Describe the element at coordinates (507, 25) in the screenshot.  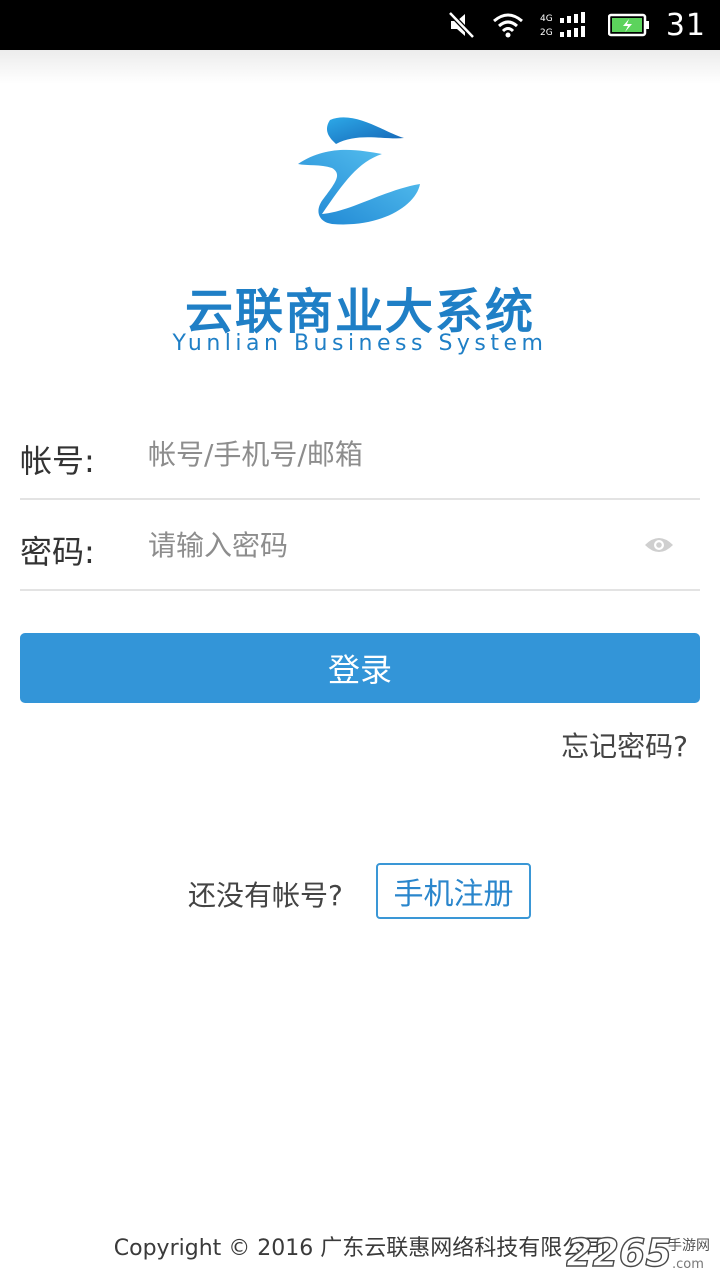
I see `wifi-icon` at that location.